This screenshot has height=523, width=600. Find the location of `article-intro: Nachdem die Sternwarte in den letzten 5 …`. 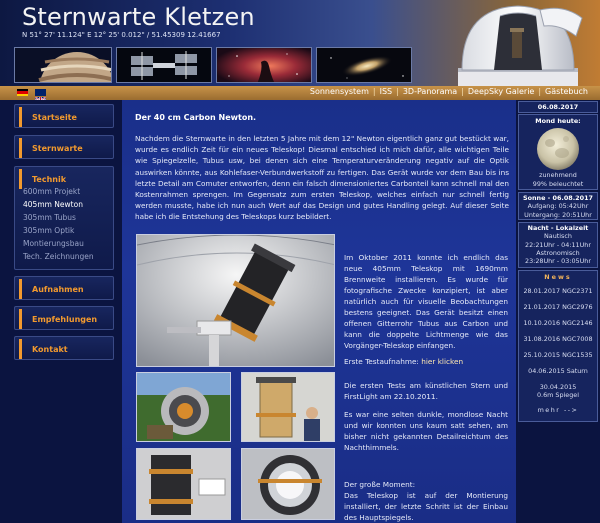

article-intro: Nachdem die Sternwarte in den letzten 5 … is located at coordinates (322, 178).